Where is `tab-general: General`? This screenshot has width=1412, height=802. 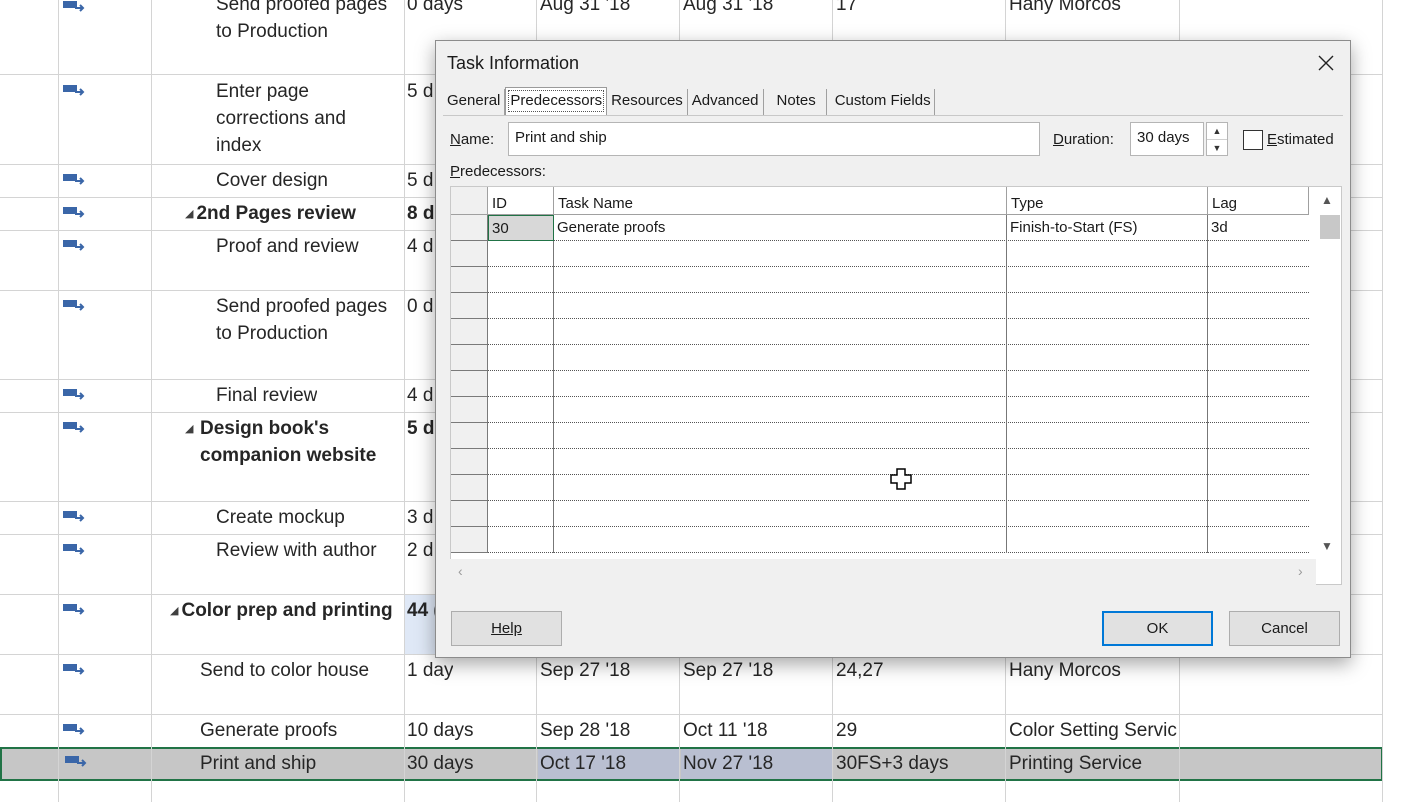
tab-general: General is located at coordinates (474, 102).